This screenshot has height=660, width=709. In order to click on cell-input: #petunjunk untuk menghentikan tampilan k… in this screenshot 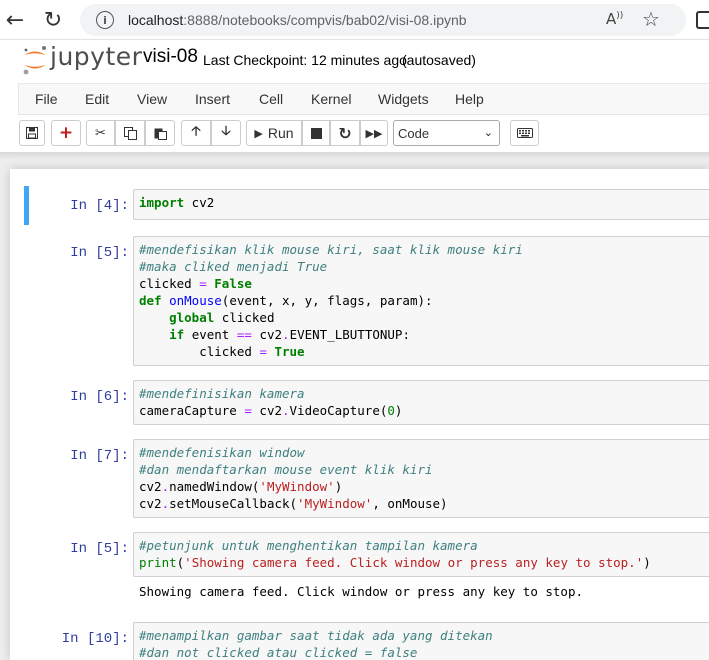, I will do `click(421, 554)`.